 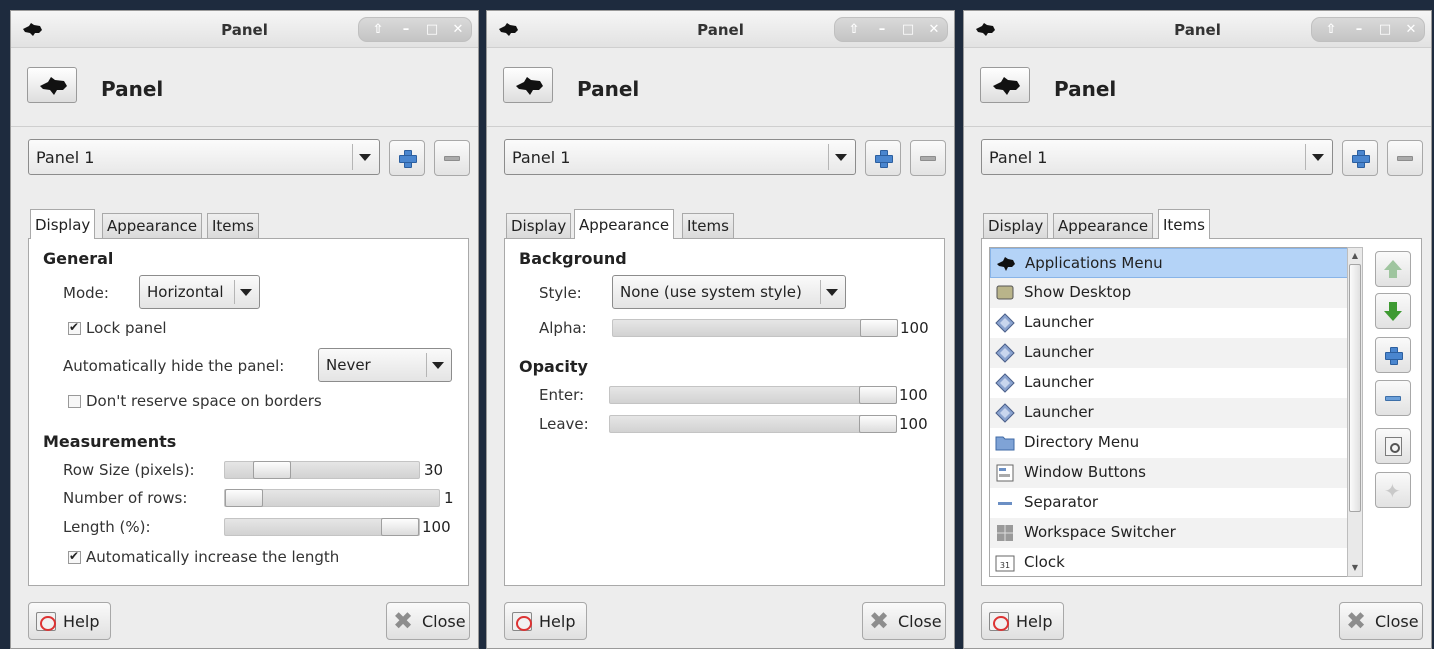 What do you see at coordinates (426, 365) in the screenshot?
I see `dropdown-divider` at bounding box center [426, 365].